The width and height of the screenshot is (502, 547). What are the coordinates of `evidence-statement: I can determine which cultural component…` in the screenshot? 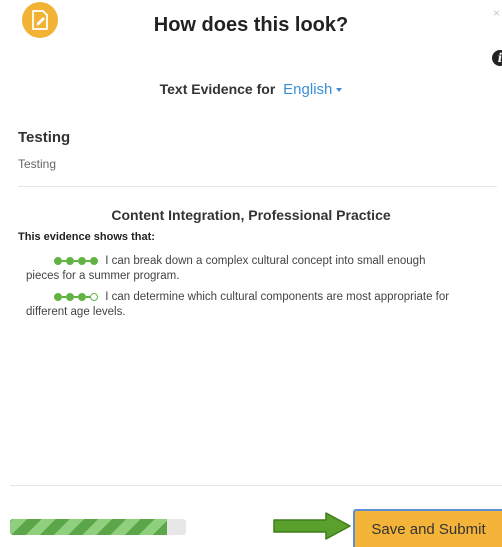 It's located at (255, 305).